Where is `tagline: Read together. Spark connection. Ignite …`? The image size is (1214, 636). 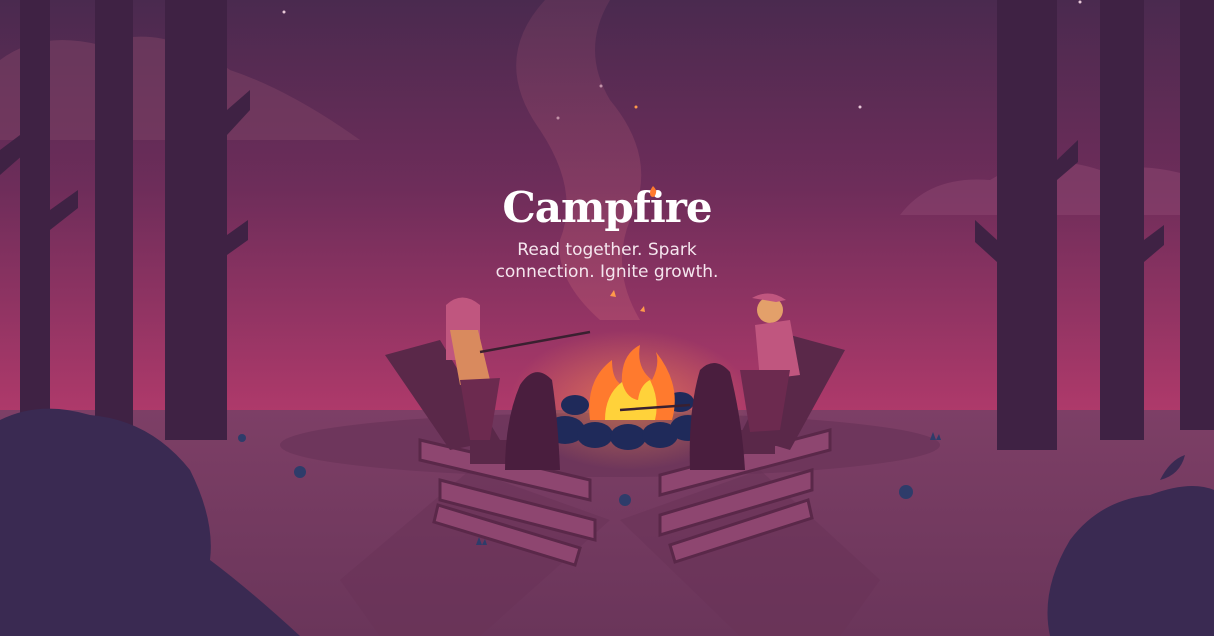 tagline: Read together. Spark connection. Ignite … is located at coordinates (607, 261).